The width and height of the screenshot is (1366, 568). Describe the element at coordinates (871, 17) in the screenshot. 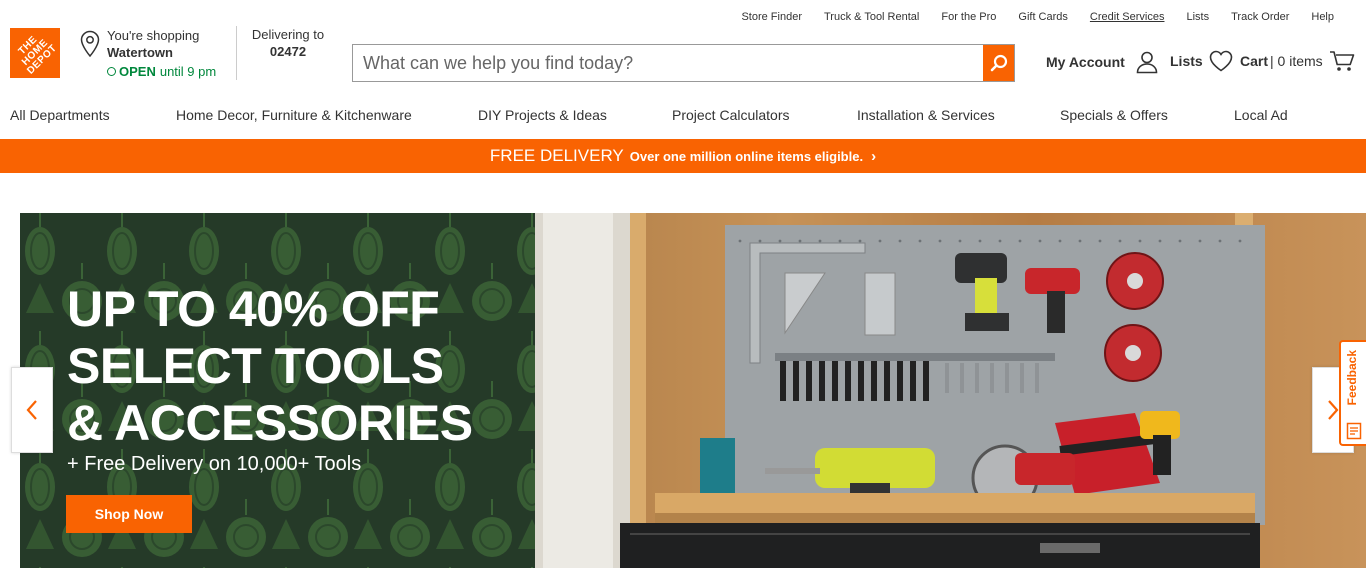

I see `truck-tool-rental-link: Truck & Tool Rental` at that location.